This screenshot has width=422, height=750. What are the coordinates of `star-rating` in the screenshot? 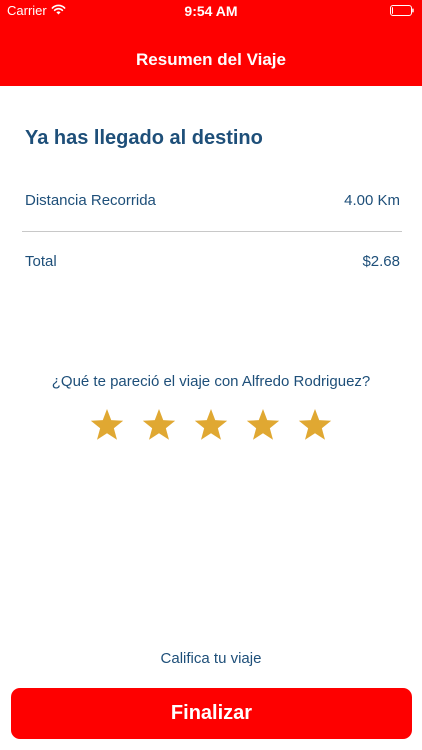 It's located at (211, 425).